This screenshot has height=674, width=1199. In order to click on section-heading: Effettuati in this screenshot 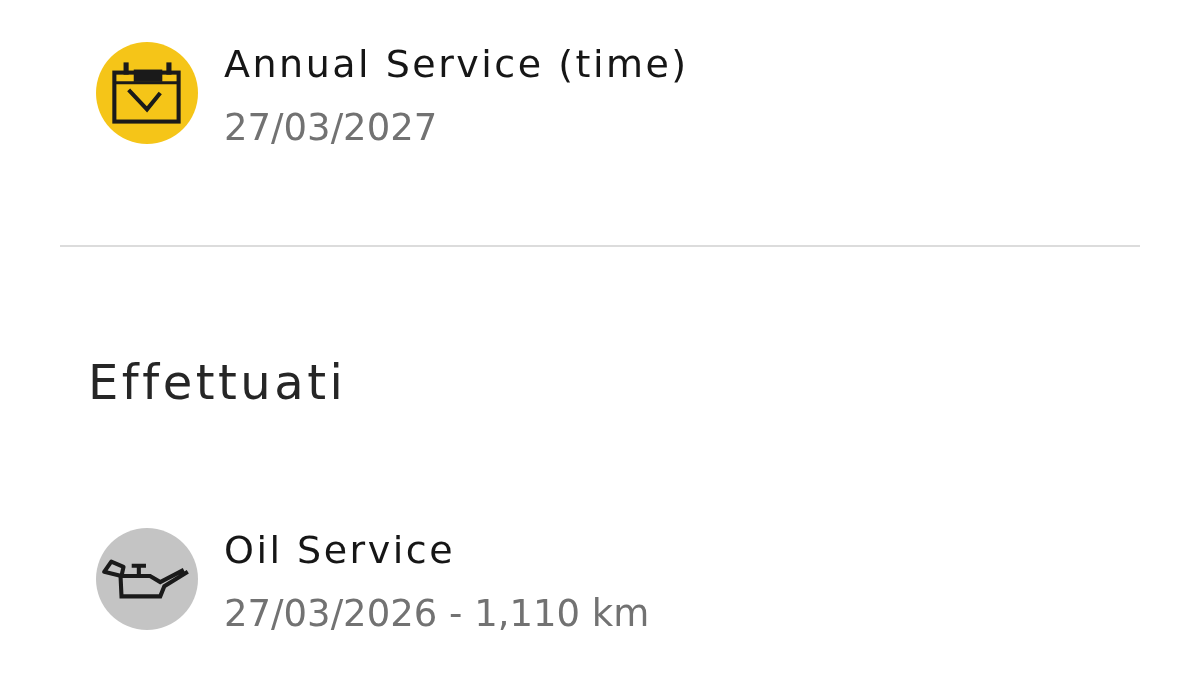, I will do `click(217, 382)`.